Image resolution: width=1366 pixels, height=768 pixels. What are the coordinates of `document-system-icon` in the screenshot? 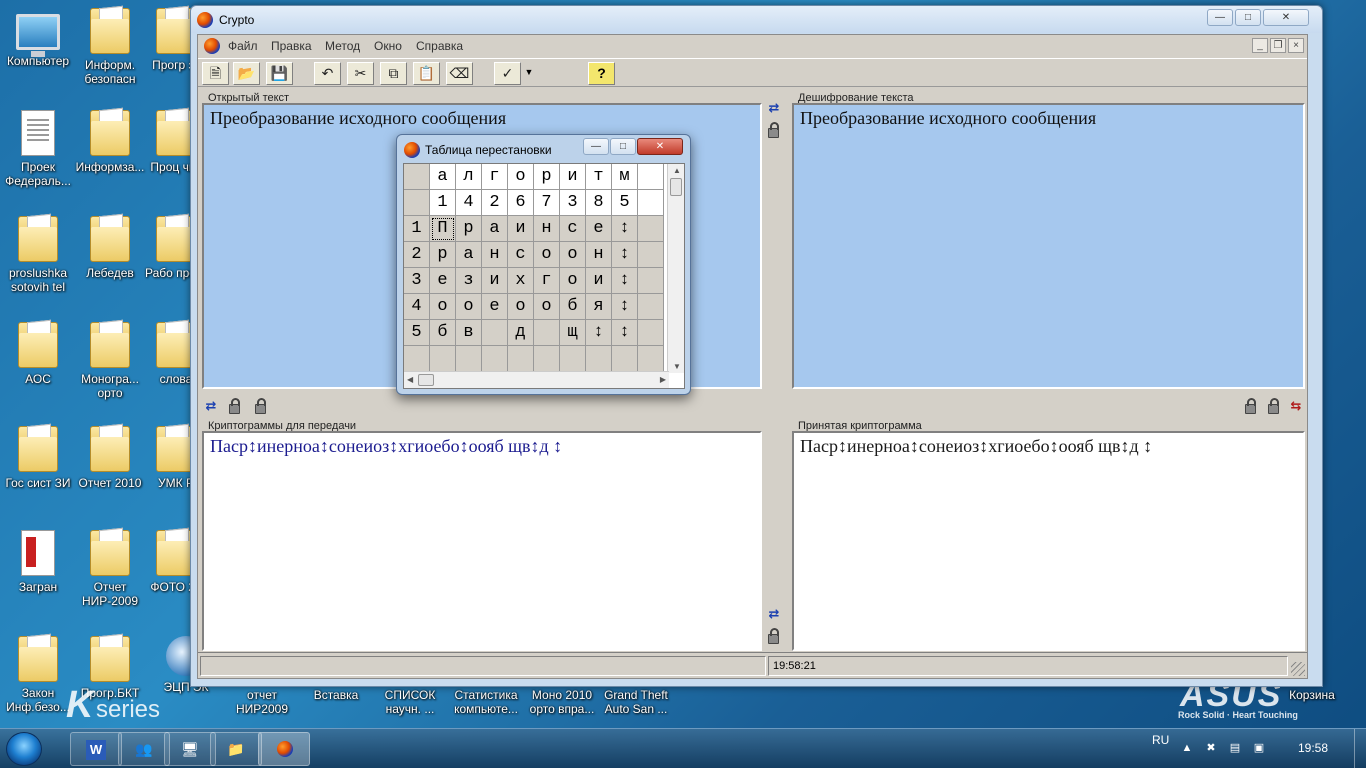 It's located at (212, 46).